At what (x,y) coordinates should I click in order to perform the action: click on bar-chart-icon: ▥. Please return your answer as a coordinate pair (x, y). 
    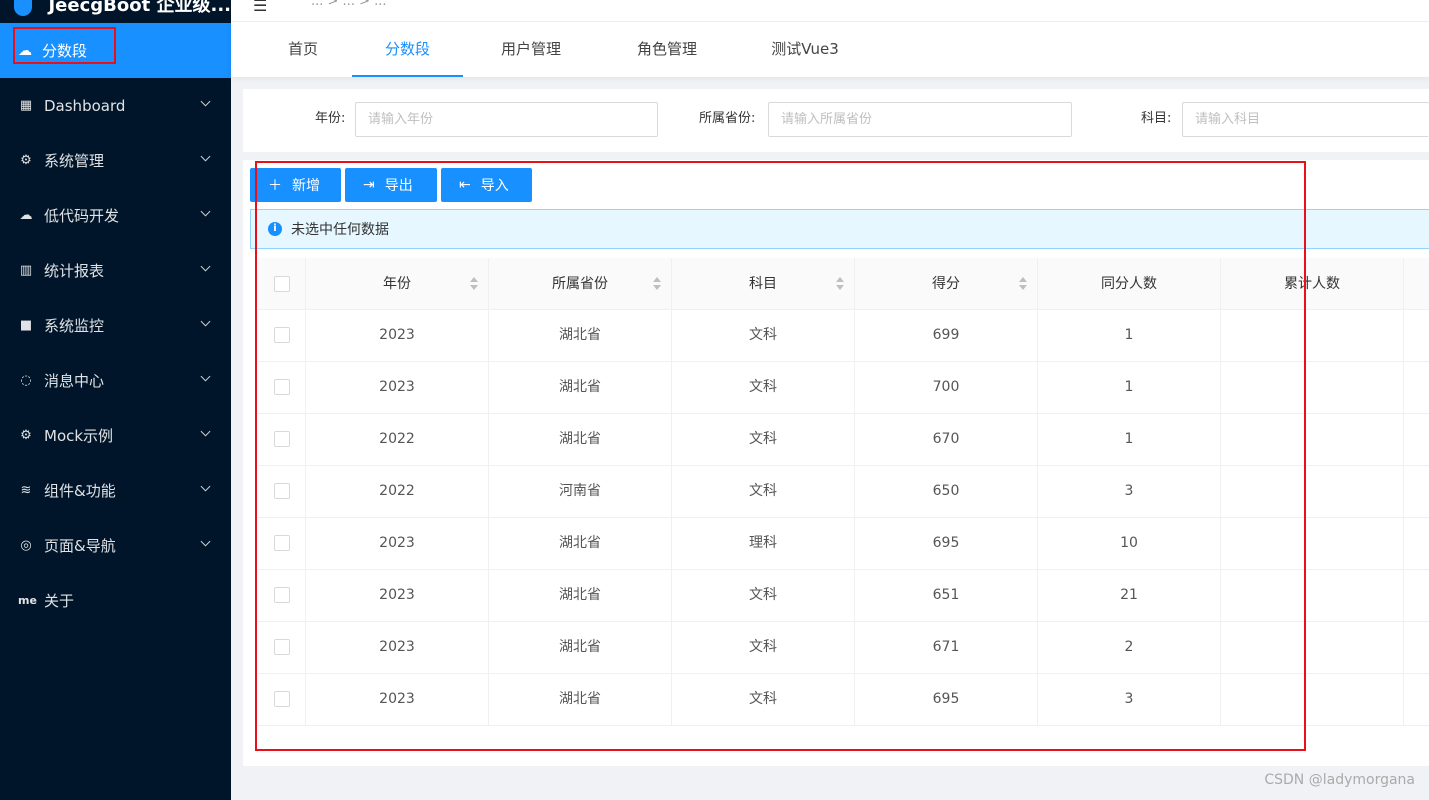
    Looking at the image, I should click on (26, 270).